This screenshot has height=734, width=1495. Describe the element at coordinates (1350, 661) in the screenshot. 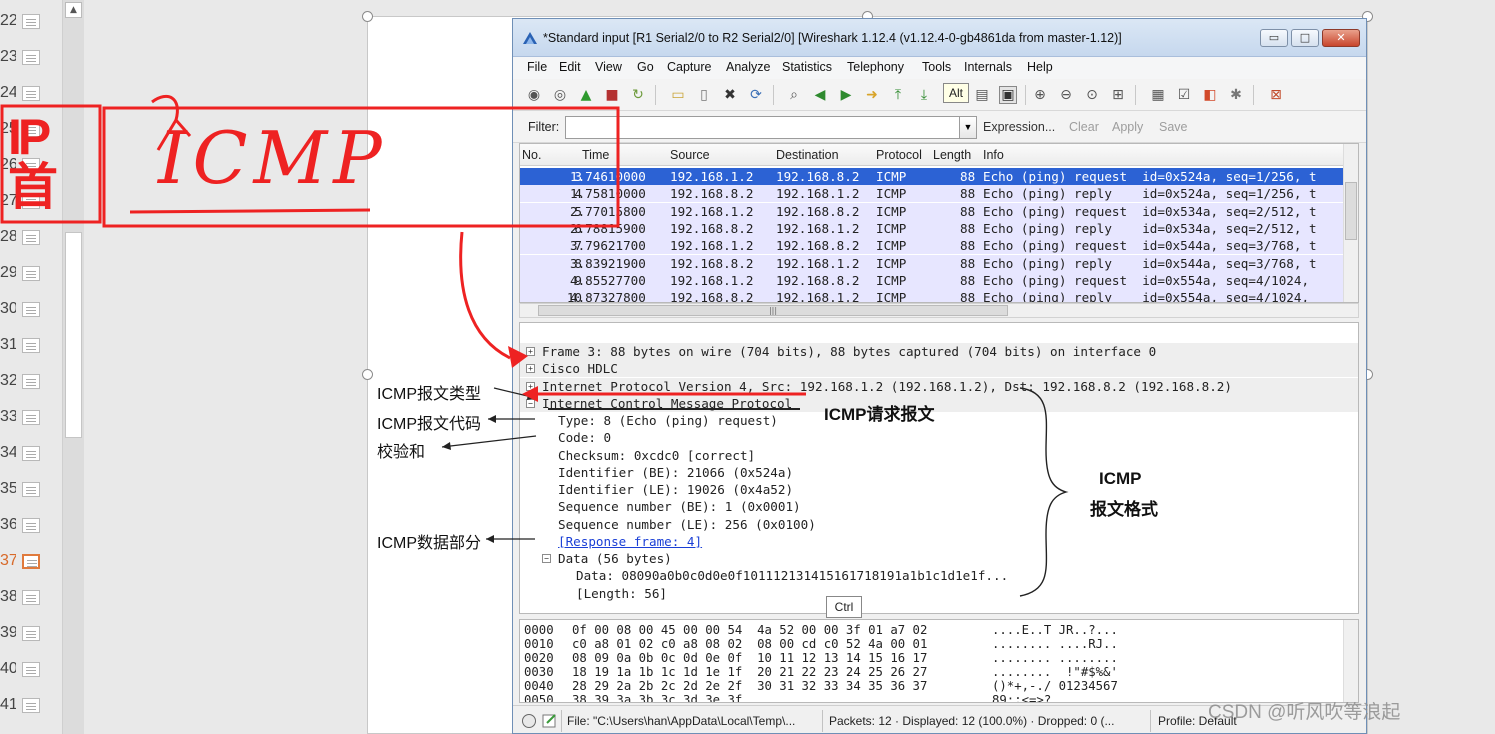

I see `bytes-vscroll` at that location.